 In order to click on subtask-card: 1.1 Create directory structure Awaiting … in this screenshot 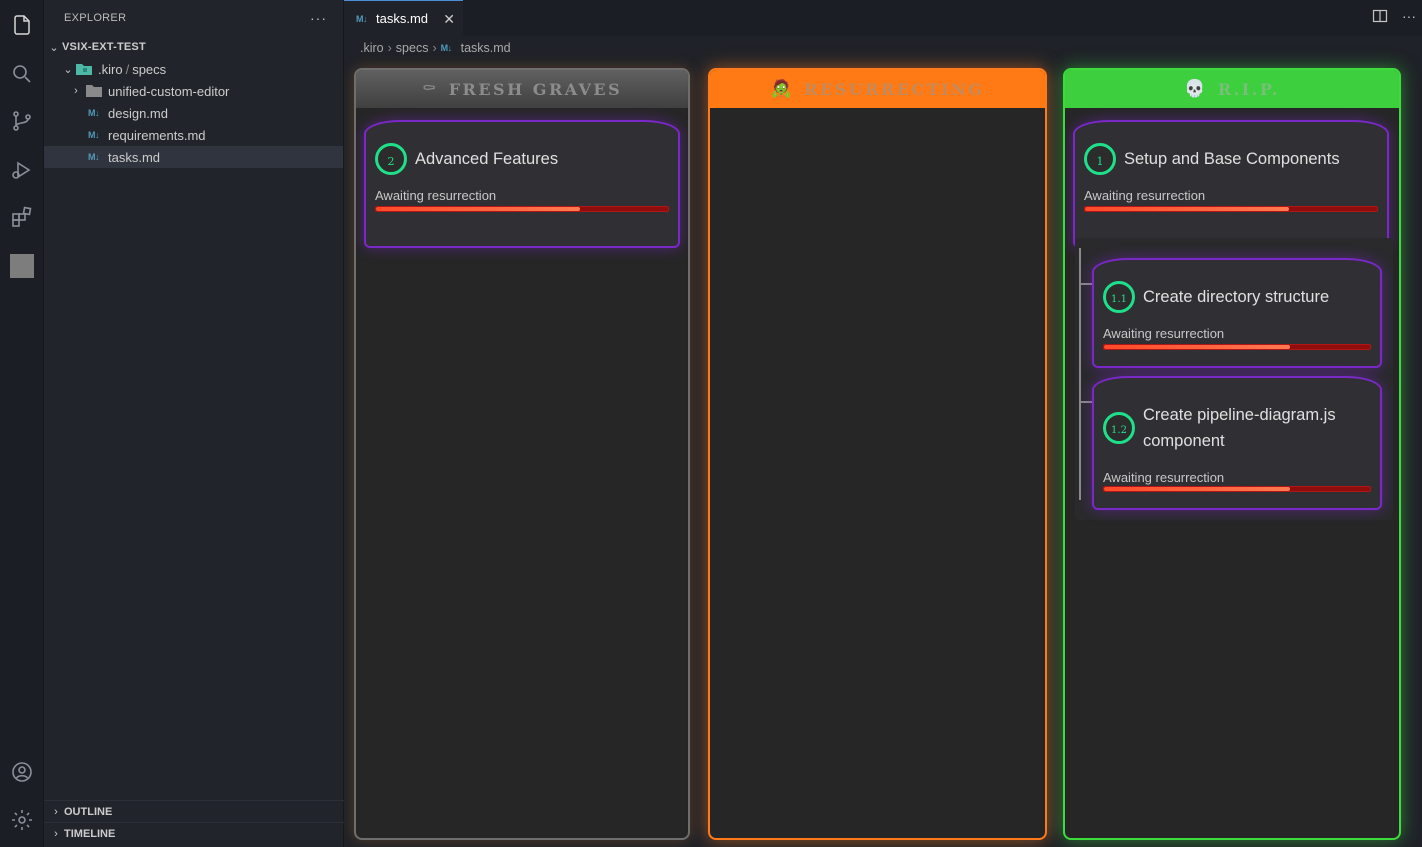, I will do `click(1237, 313)`.